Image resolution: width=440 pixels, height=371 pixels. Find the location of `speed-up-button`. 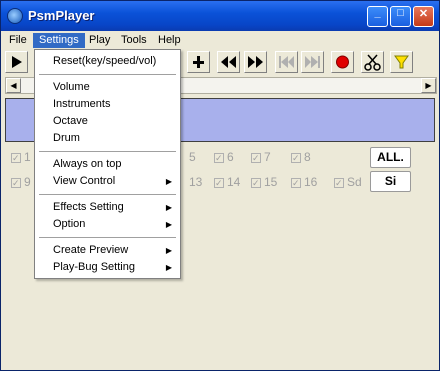

speed-up-button is located at coordinates (198, 62).